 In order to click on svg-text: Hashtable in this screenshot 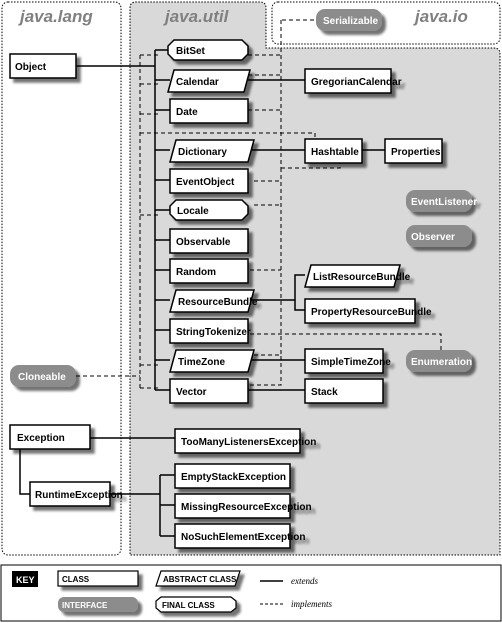, I will do `click(335, 152)`.